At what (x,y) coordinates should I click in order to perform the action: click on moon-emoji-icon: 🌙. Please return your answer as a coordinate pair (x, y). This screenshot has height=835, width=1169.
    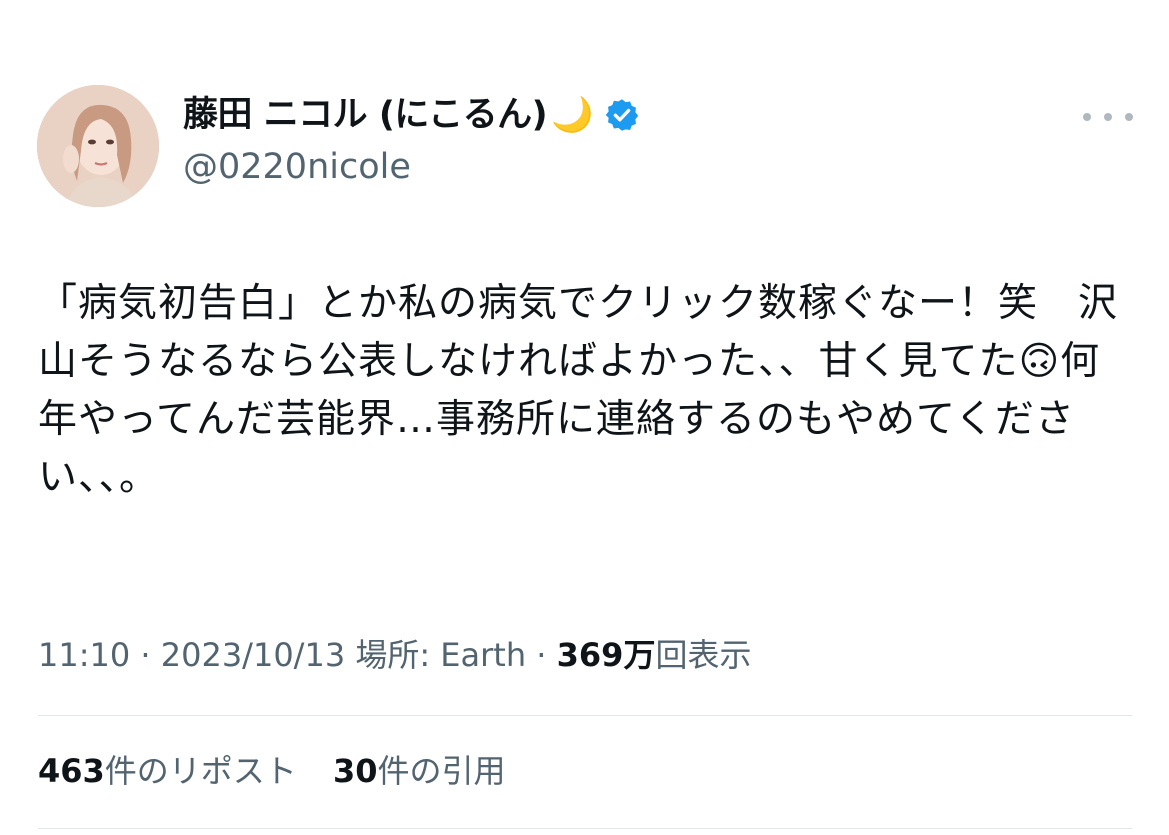
    Looking at the image, I should click on (572, 115).